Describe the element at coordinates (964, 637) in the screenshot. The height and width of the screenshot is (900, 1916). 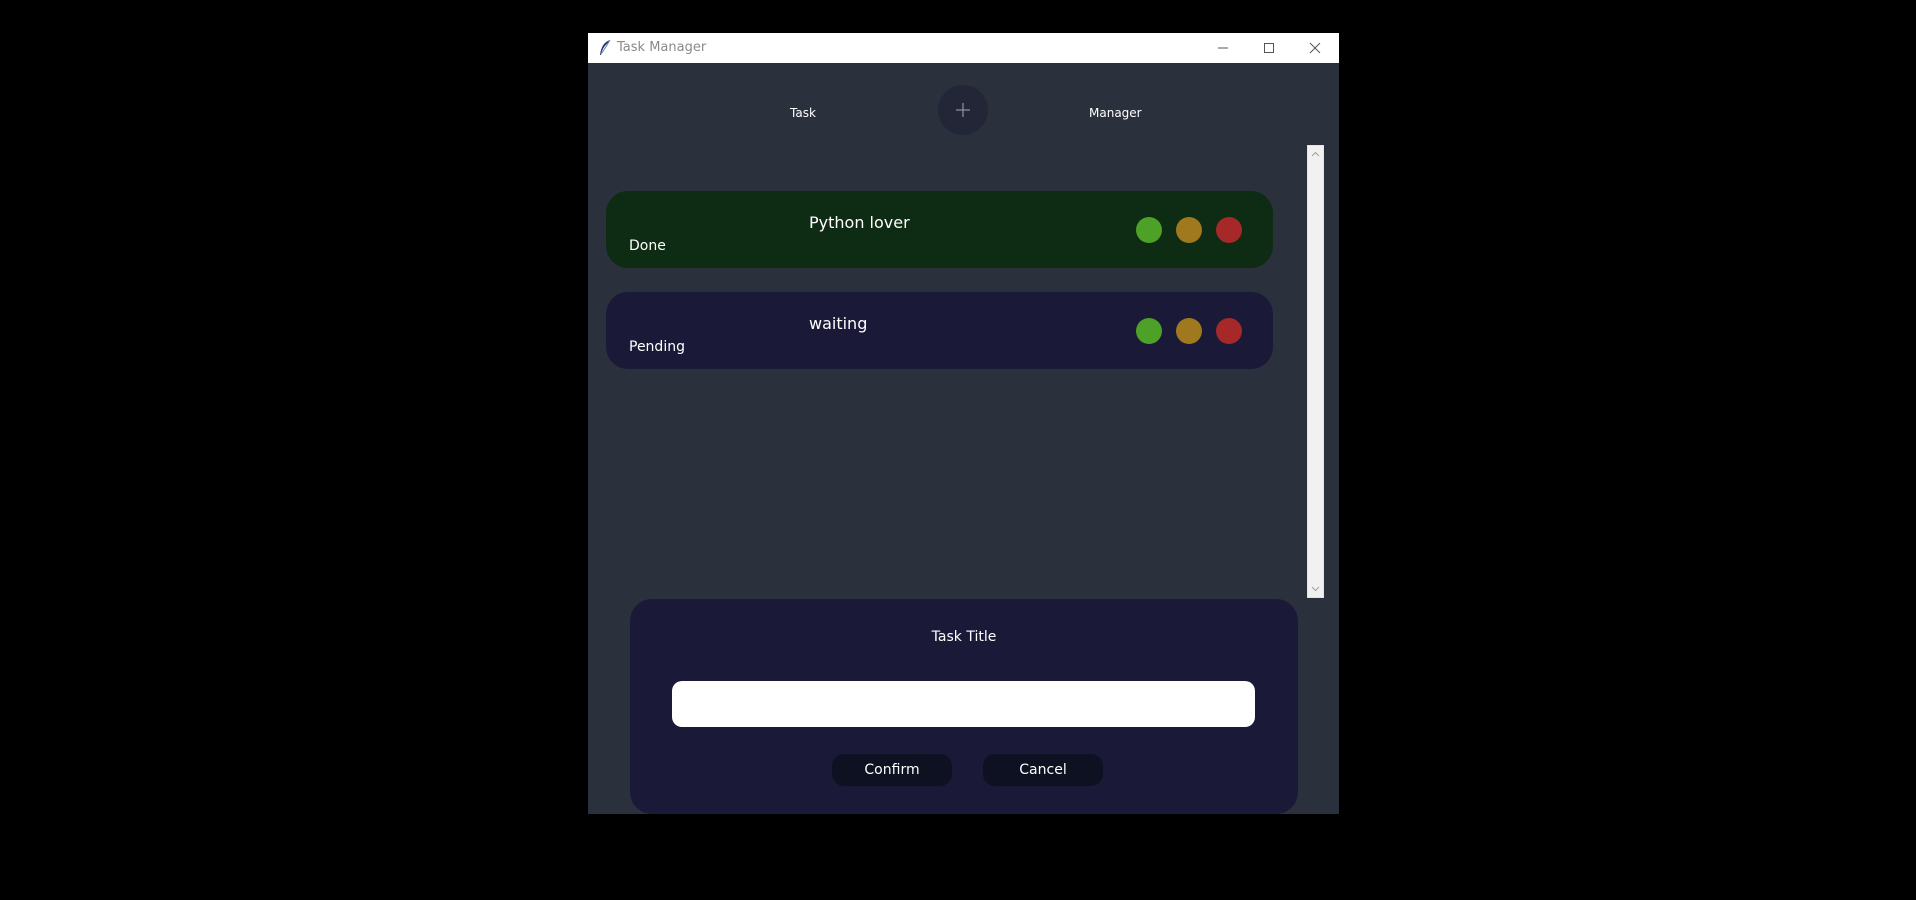
I see `dialog-title: Task Title` at that location.